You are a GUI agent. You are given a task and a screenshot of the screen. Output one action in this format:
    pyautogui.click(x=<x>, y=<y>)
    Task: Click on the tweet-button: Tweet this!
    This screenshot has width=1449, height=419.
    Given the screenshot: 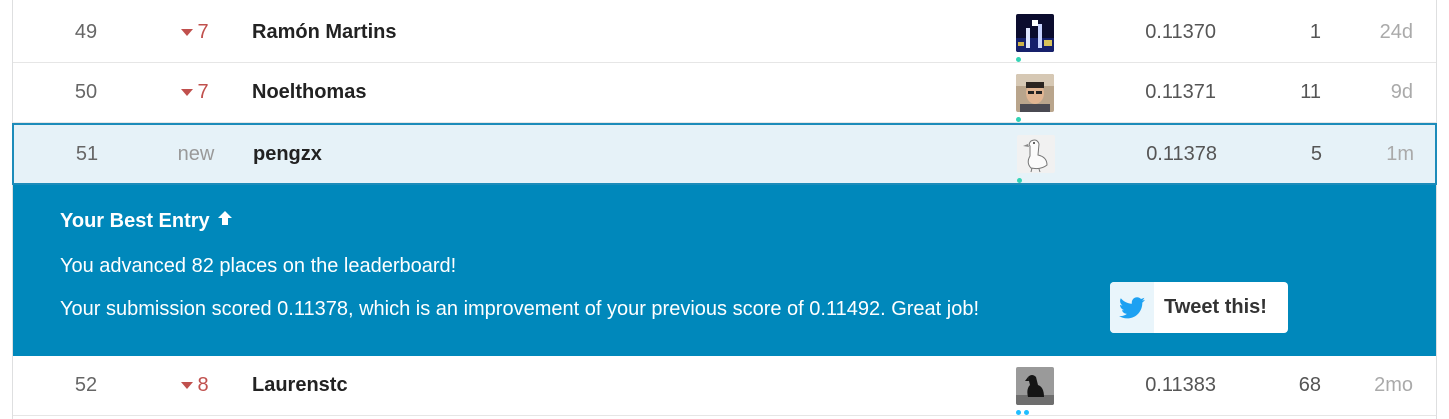 What is the action you would take?
    pyautogui.click(x=1199, y=307)
    